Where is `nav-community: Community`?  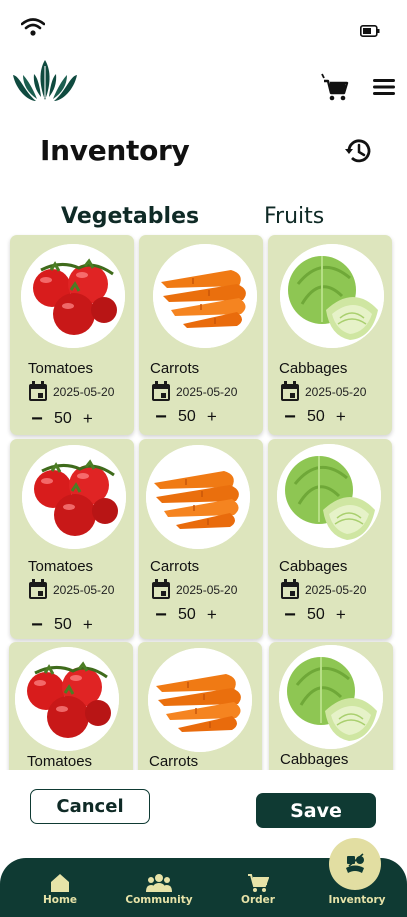 nav-community: Community is located at coordinates (159, 887).